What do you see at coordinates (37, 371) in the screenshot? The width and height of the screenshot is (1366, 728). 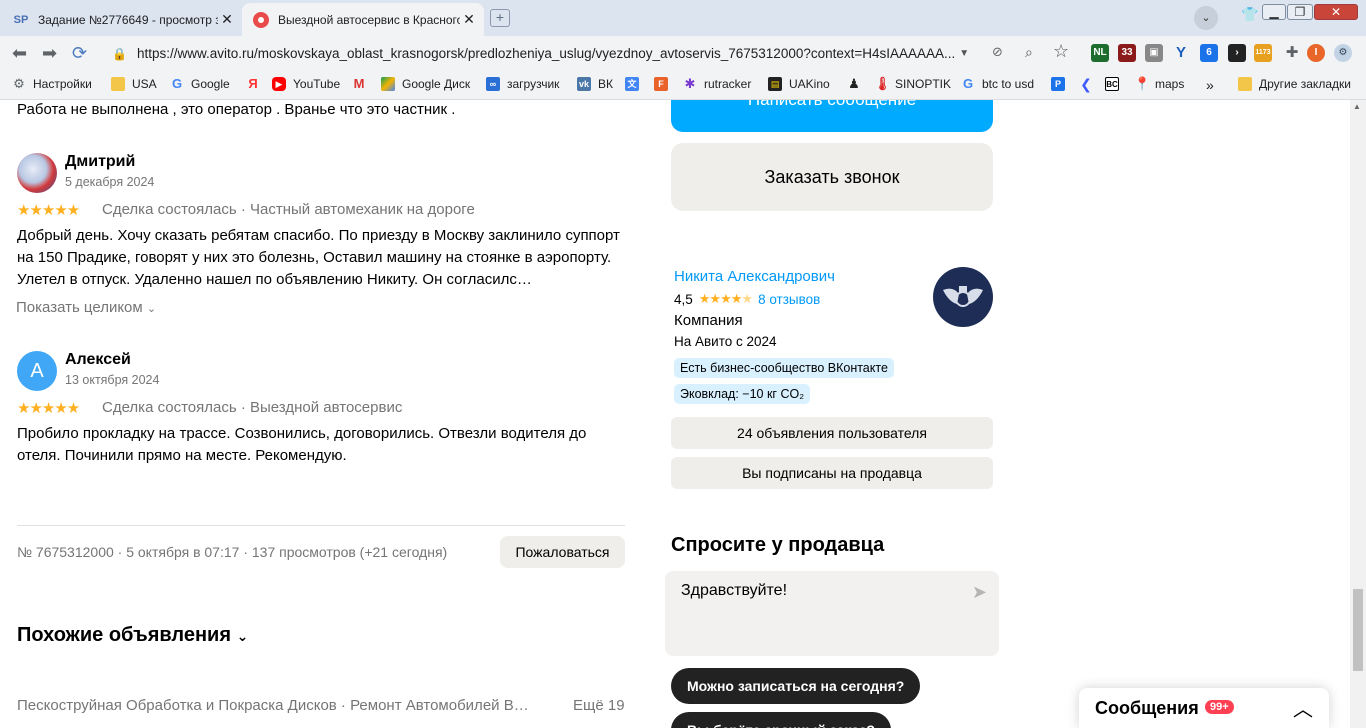 I see `avatar: А` at bounding box center [37, 371].